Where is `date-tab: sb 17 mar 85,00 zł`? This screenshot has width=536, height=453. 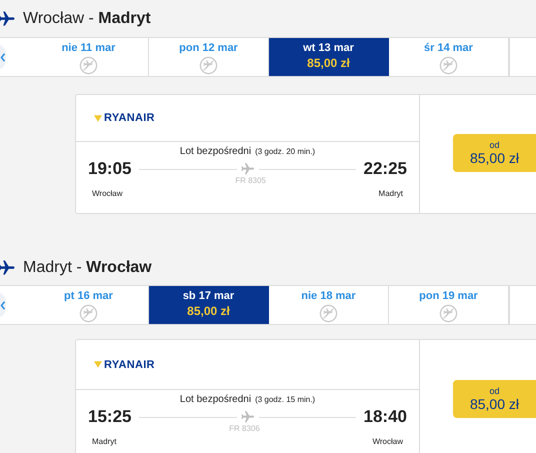
date-tab: sb 17 mar 85,00 zł is located at coordinates (209, 305).